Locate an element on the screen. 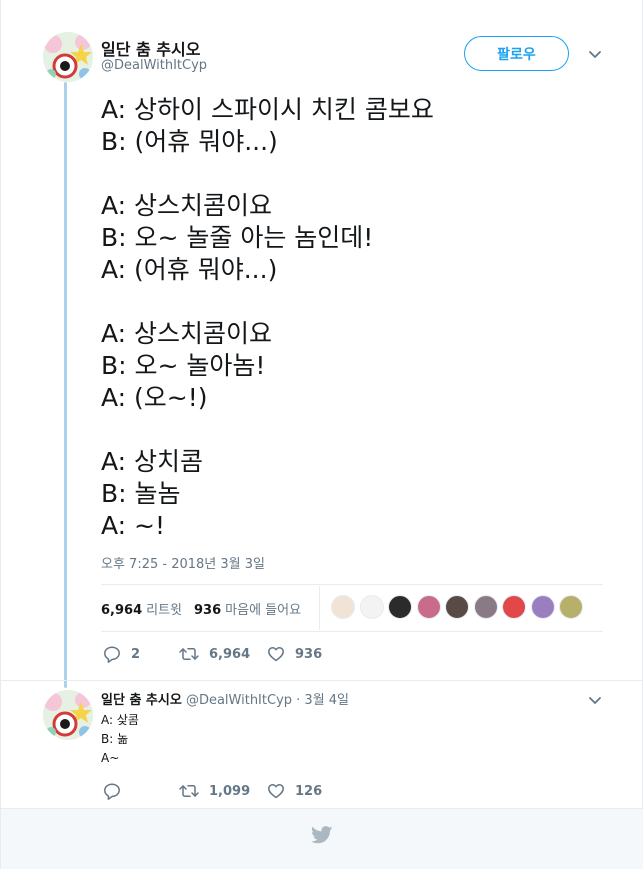 The height and width of the screenshot is (869, 643). tweet-text-line: A: 상치콤 is located at coordinates (152, 461).